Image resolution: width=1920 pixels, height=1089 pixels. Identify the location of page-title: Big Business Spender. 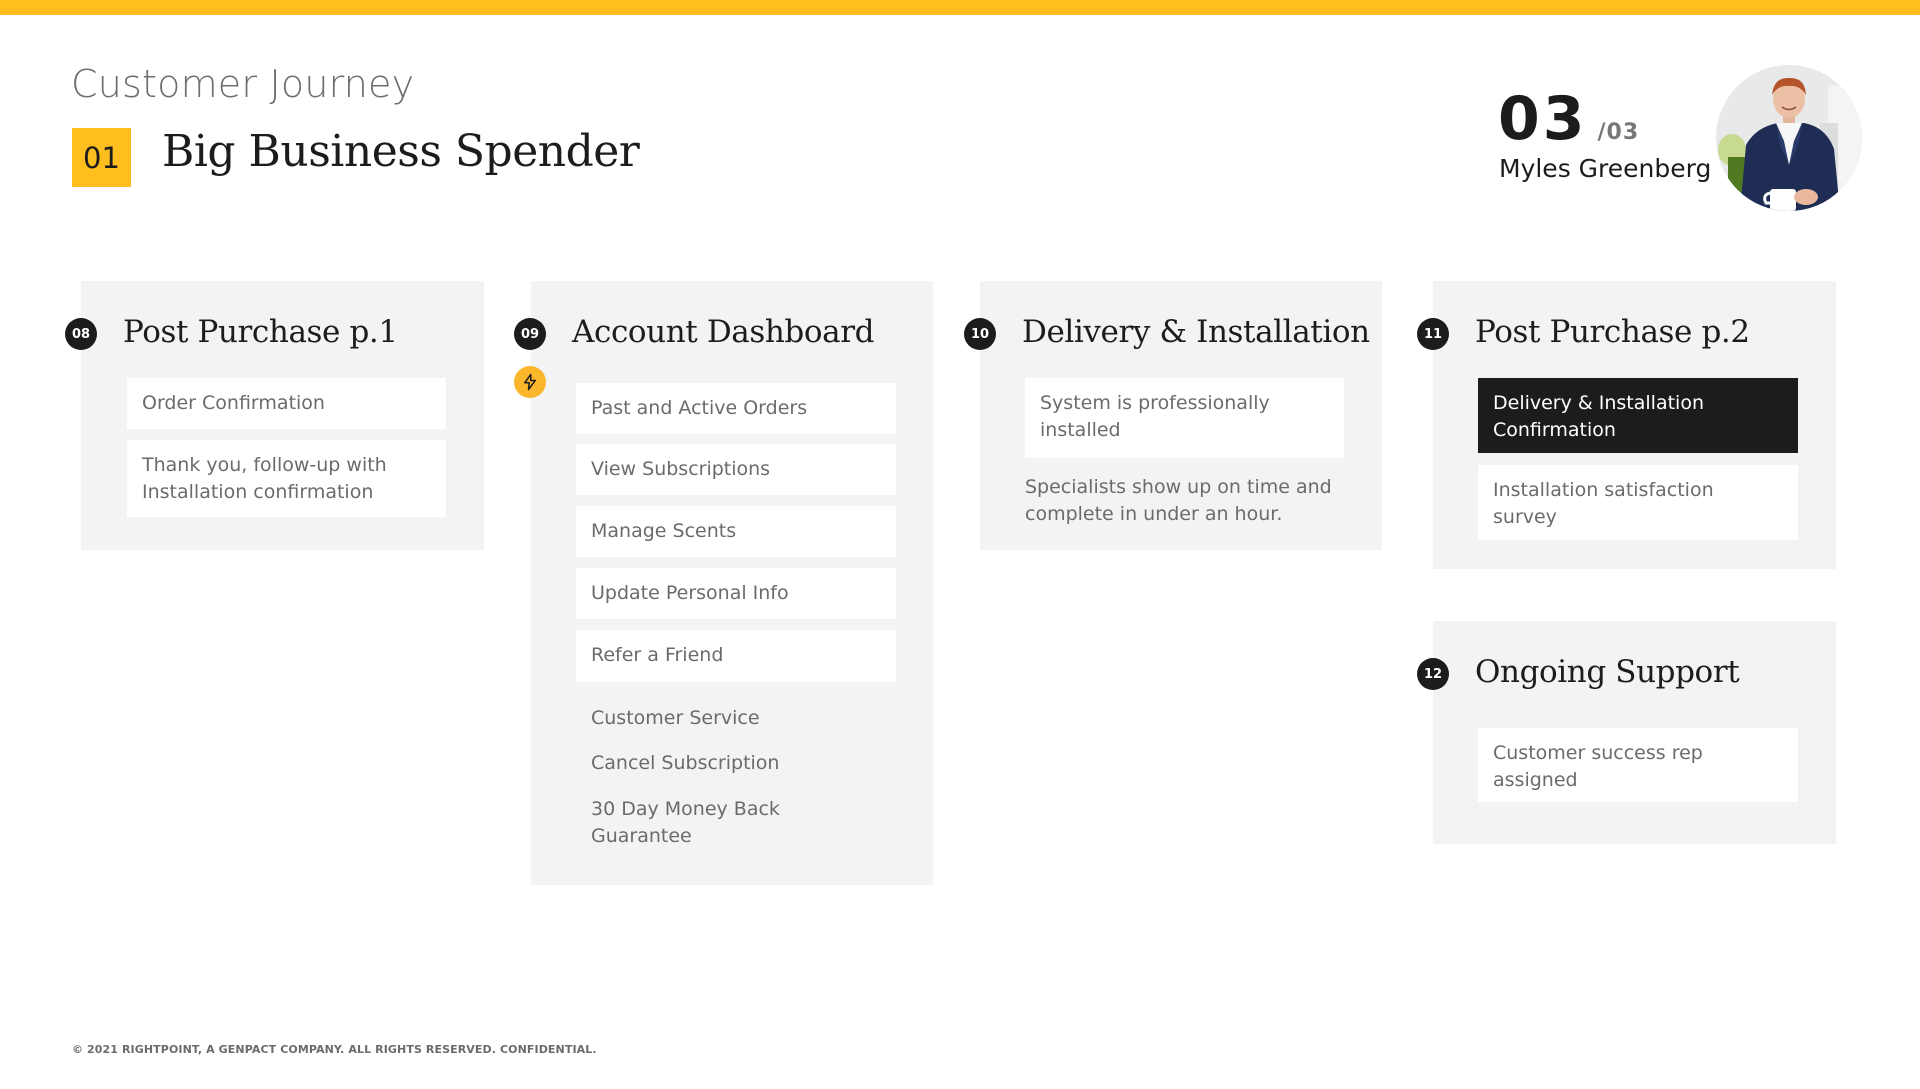
(401, 151).